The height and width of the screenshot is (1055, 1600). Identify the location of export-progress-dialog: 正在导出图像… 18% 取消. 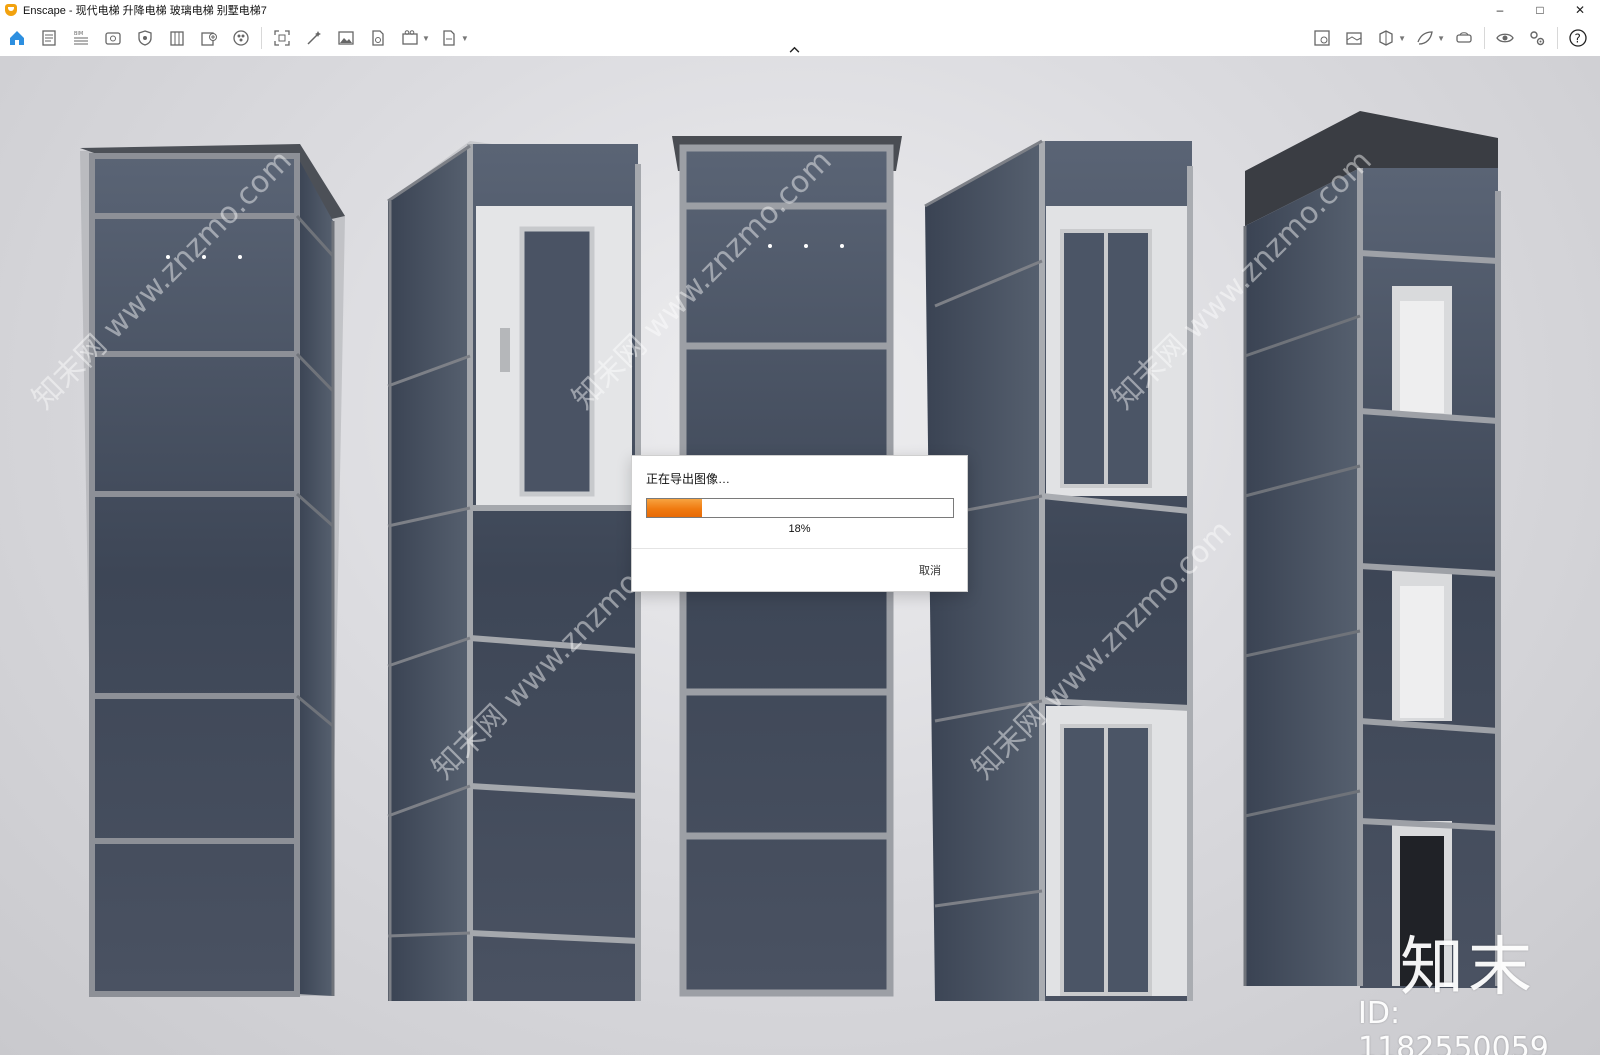
(799, 523).